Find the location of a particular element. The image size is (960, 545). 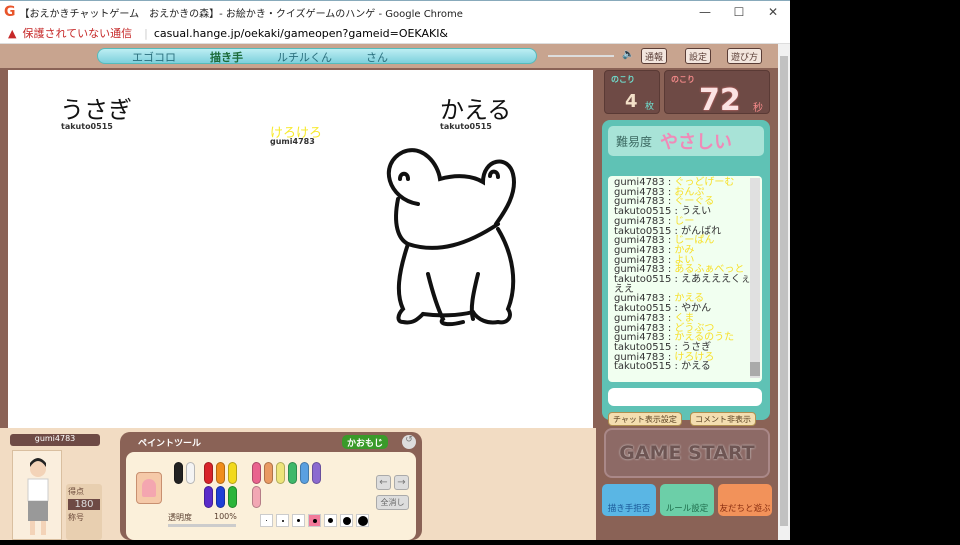

paint-tool-panel: ペイントツール かおもじ ↺ 透明度 100% ← → 全消し is located at coordinates (271, 486).